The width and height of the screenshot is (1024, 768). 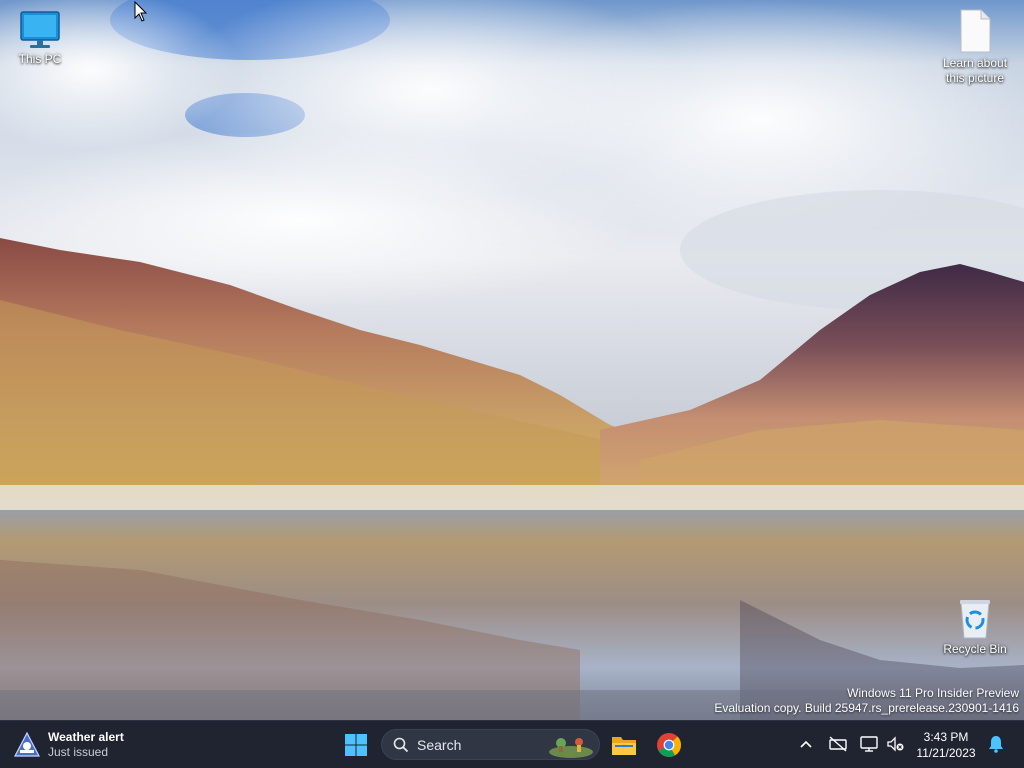 I want to click on this-pc-shortcut: This PC, so click(x=40, y=38).